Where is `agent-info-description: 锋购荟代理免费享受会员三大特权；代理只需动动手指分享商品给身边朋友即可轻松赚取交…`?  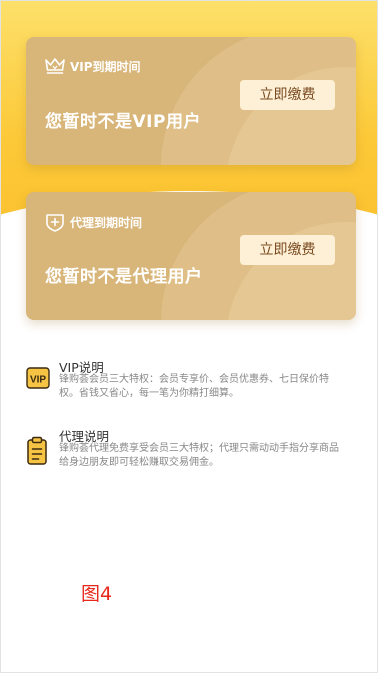 agent-info-description: 锋购荟代理免费享受会员三大特权；代理只需动动手指分享商品给身边朋友即可轻松赚取交… is located at coordinates (199, 455).